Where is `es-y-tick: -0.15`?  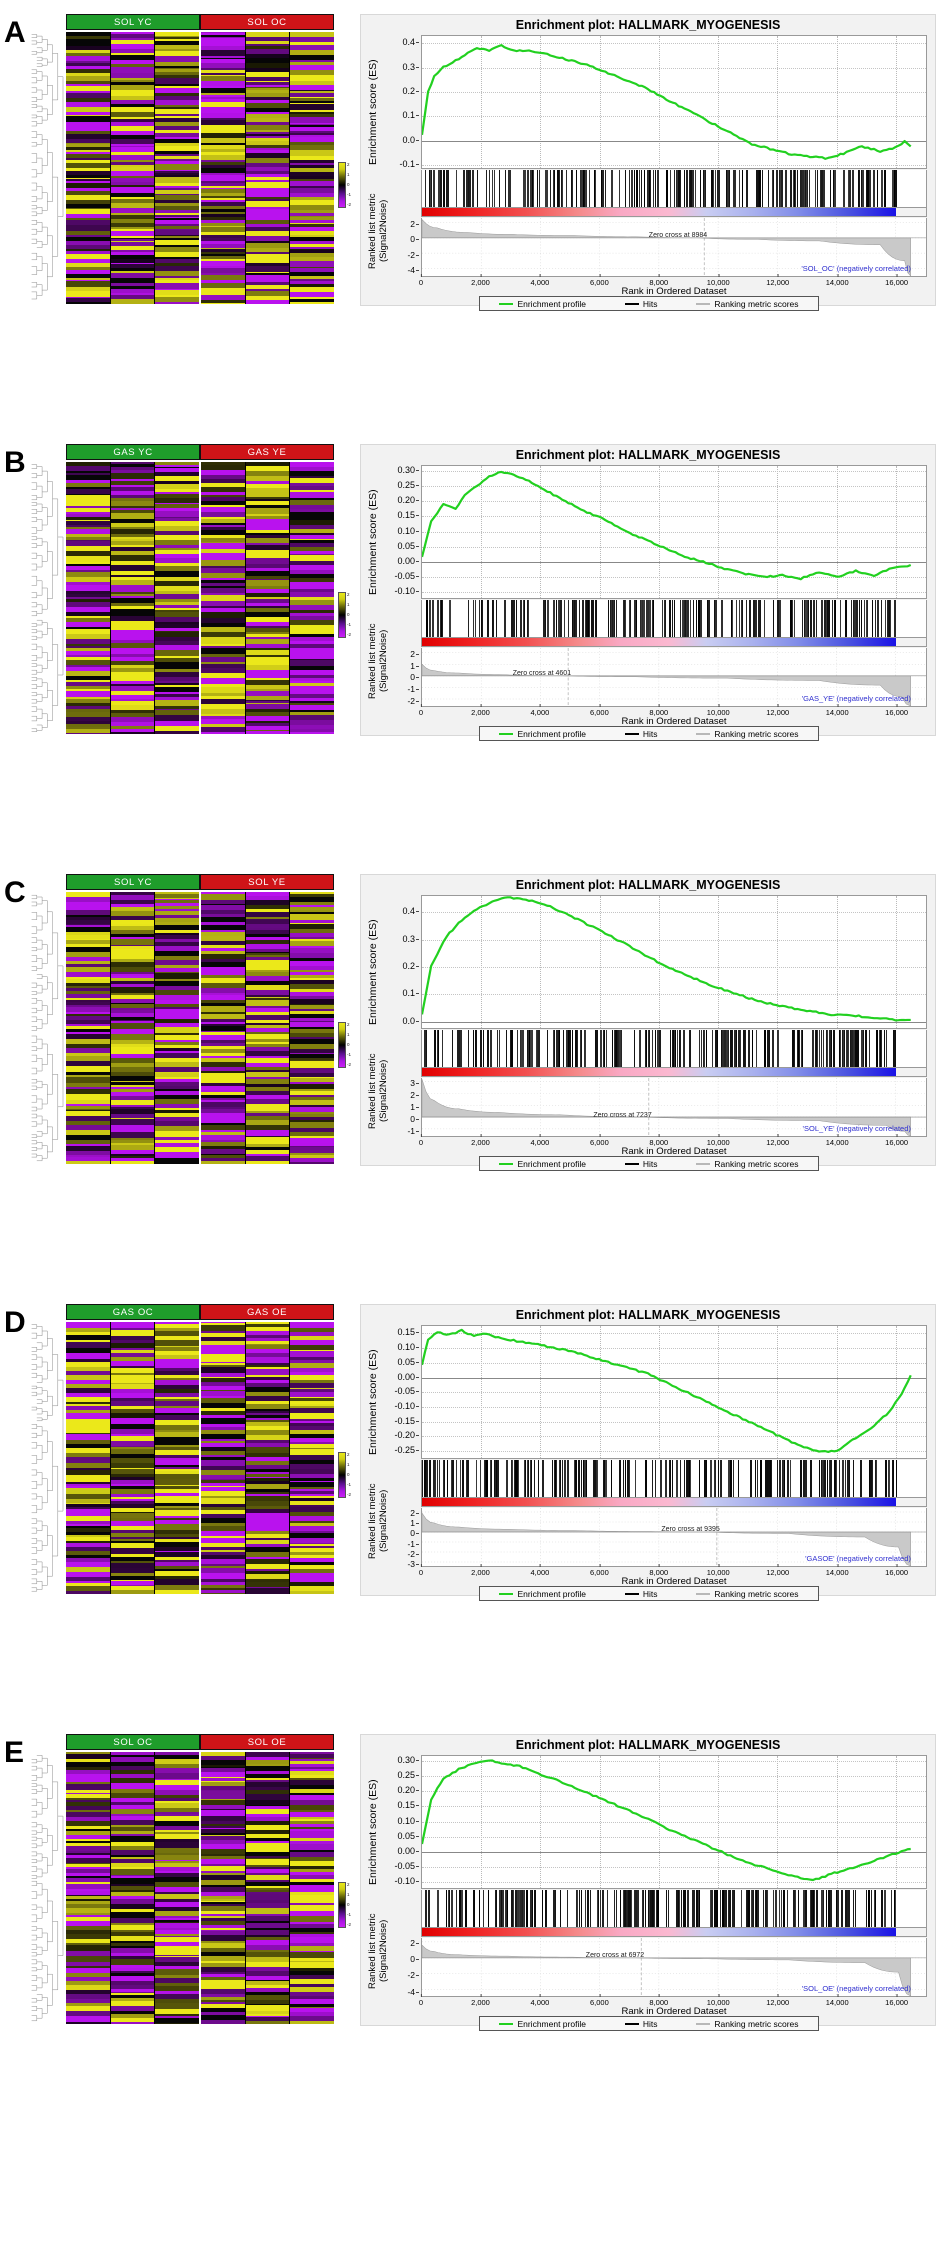
es-y-tick: -0.15 is located at coordinates (406, 1420).